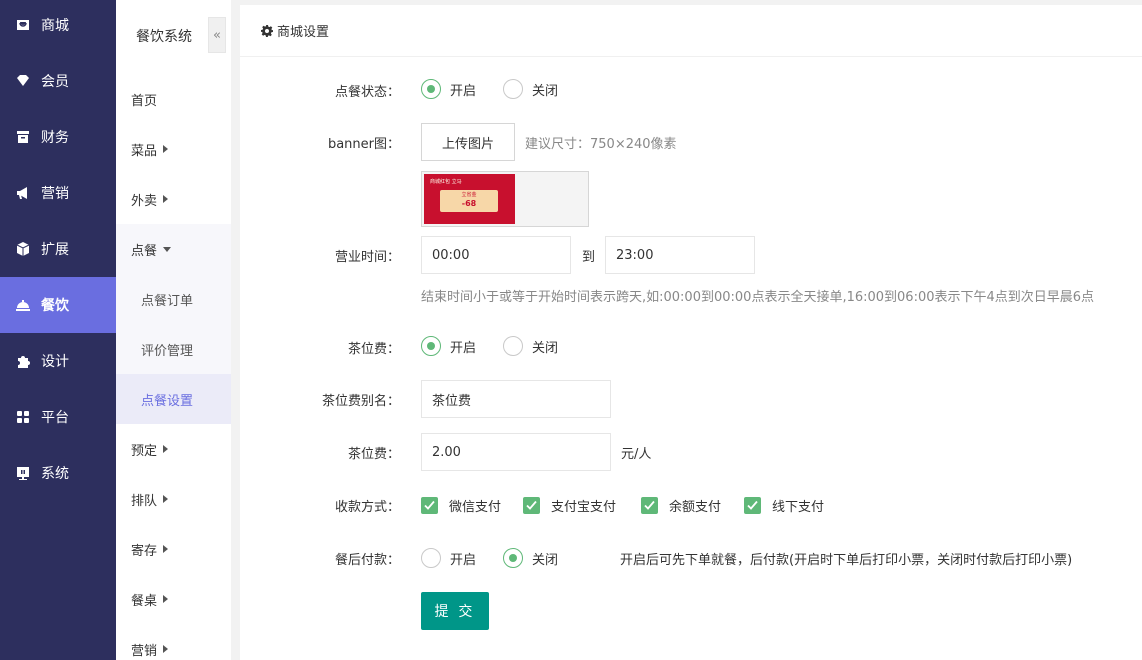 The width and height of the screenshot is (1142, 660). I want to click on subnav-item-label: 寄存, so click(144, 551).